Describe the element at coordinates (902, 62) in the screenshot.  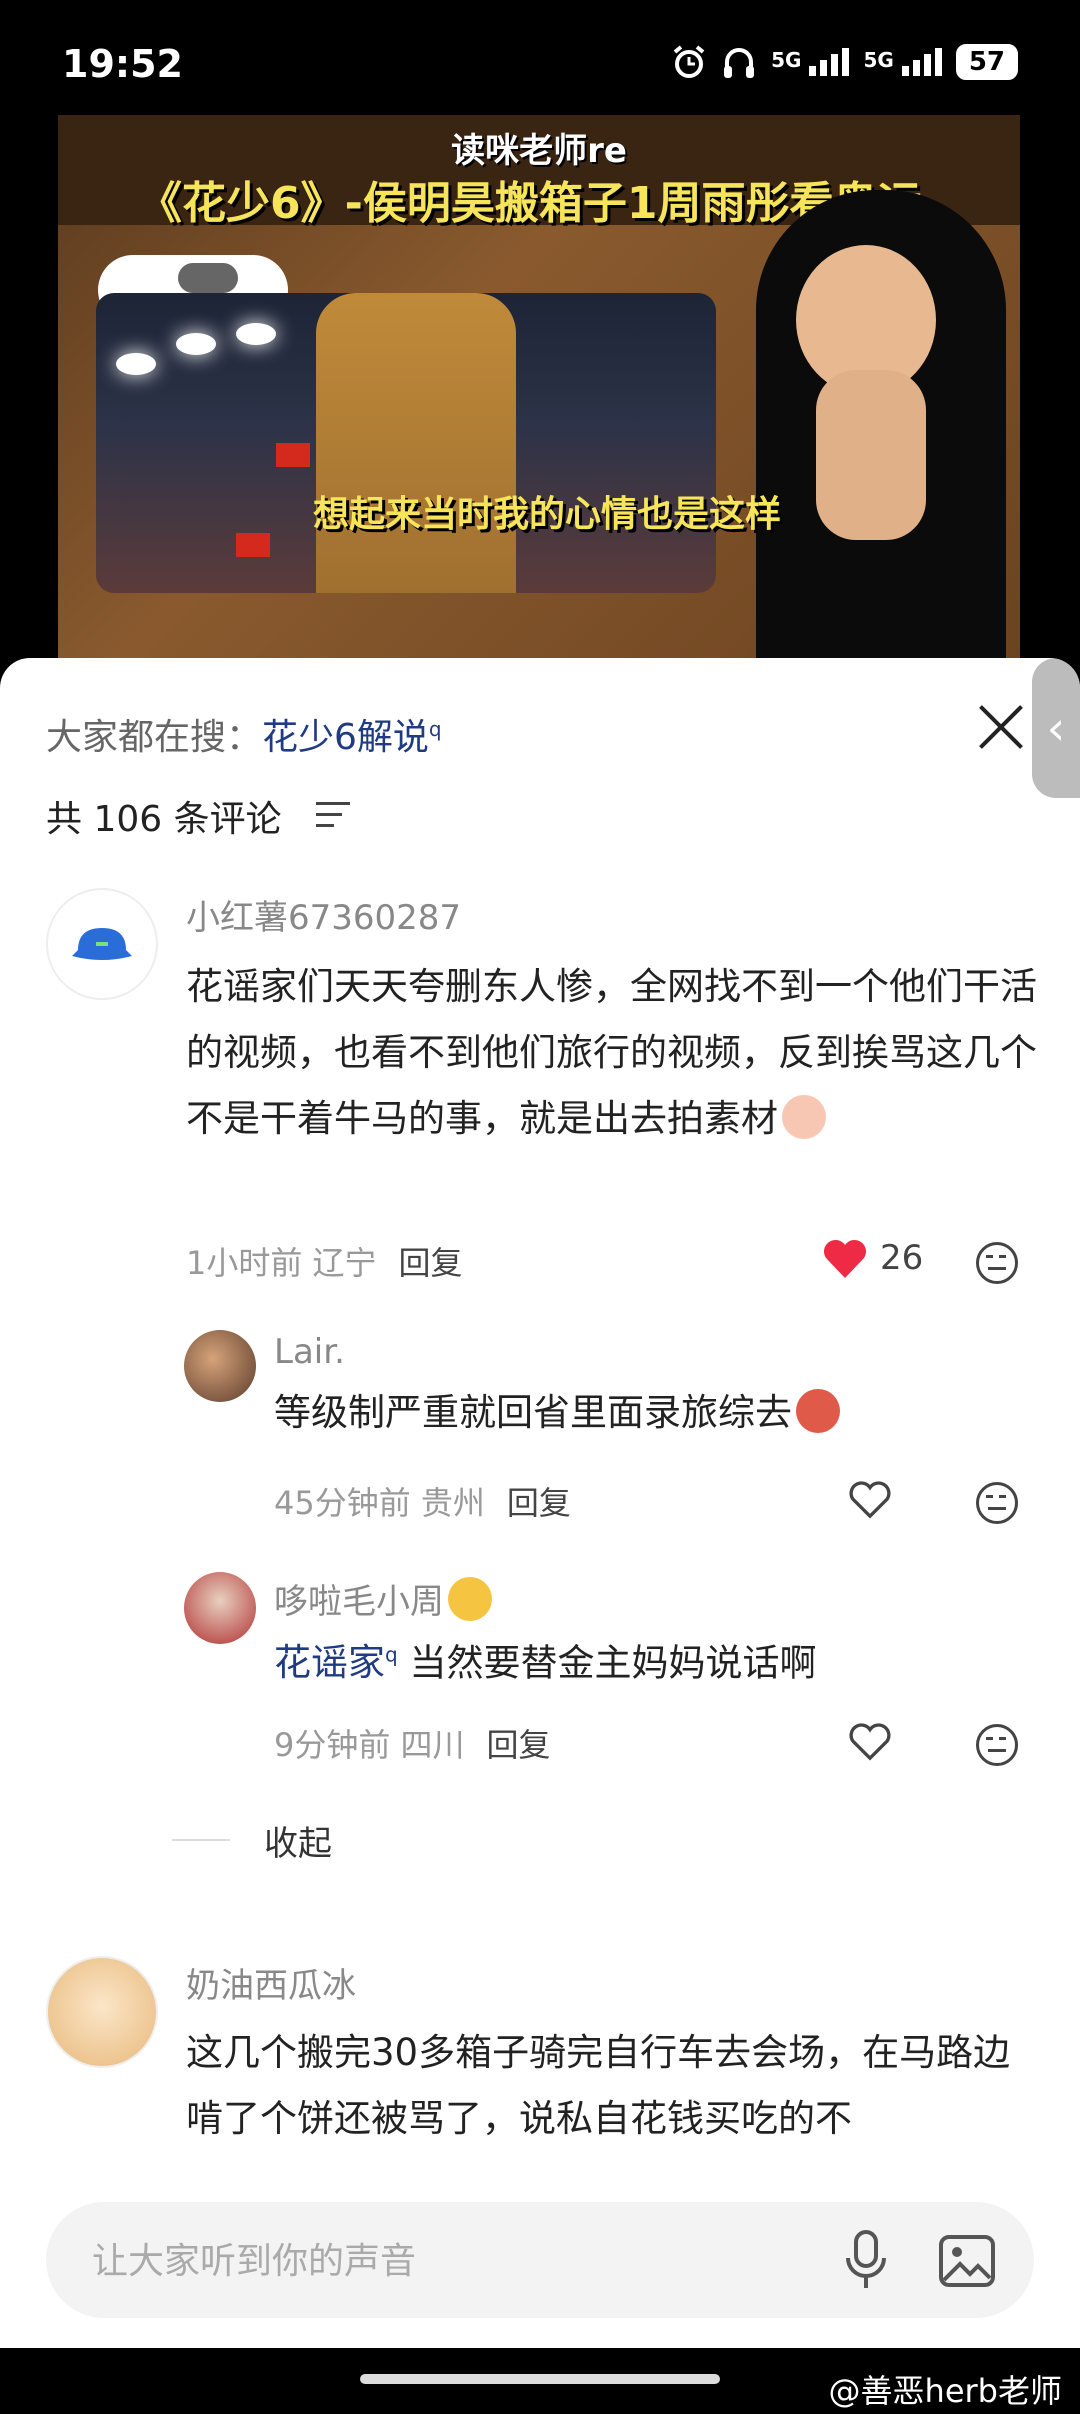
I see `signal-2-icon: 5G` at that location.